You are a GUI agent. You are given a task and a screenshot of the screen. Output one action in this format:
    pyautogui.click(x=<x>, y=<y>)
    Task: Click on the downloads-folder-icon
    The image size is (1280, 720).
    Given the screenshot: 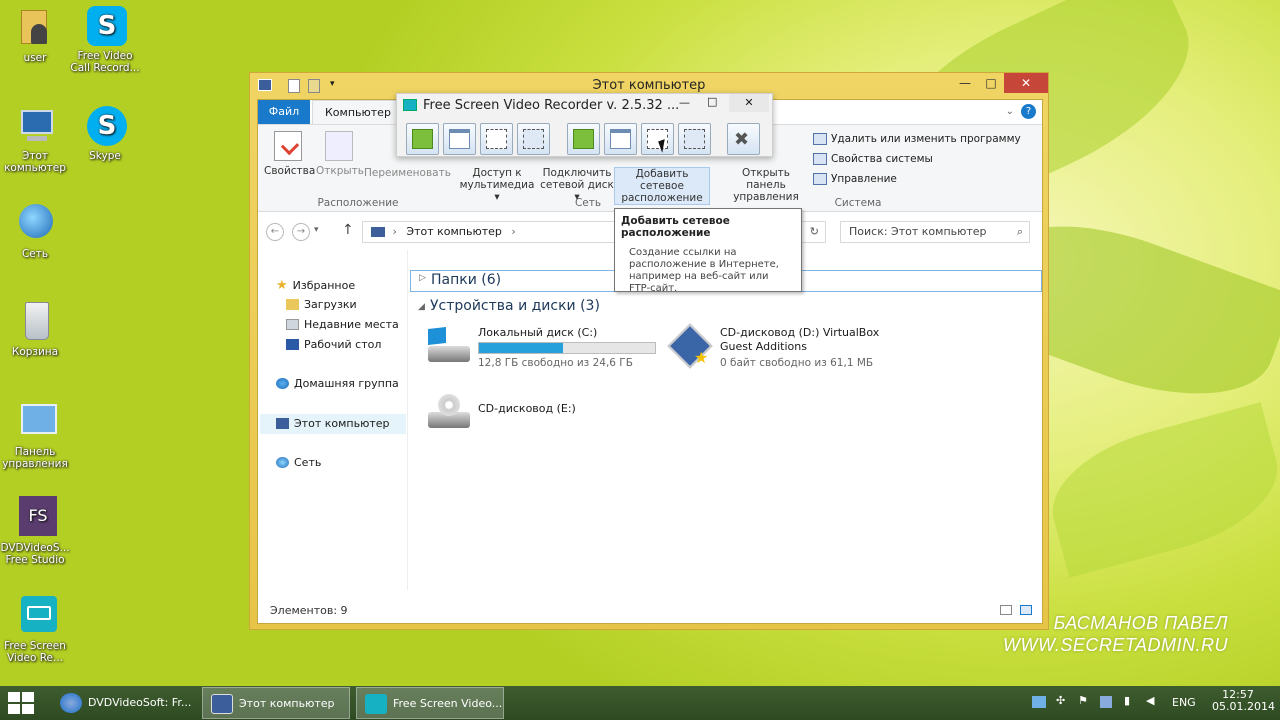 What is the action you would take?
    pyautogui.click(x=292, y=304)
    